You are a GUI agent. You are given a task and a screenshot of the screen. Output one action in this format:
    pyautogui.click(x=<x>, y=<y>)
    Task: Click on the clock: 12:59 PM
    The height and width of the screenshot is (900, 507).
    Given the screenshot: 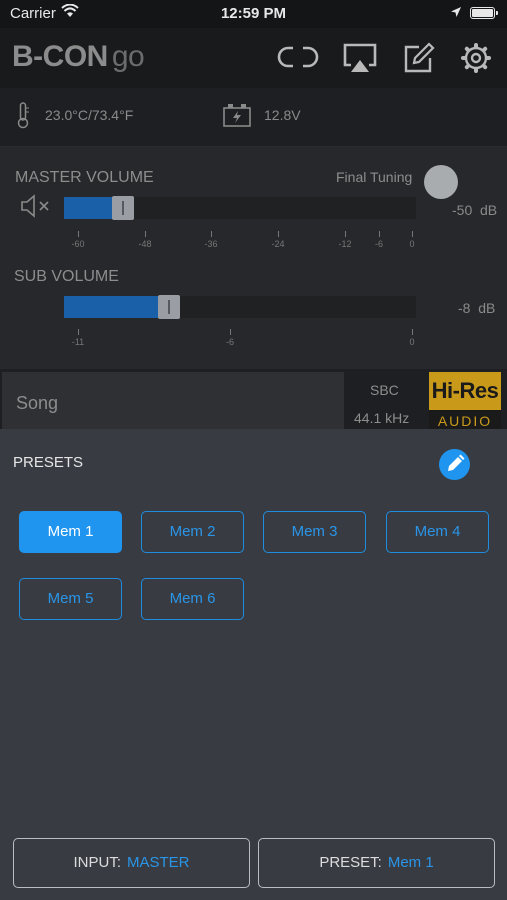 What is the action you would take?
    pyautogui.click(x=253, y=13)
    